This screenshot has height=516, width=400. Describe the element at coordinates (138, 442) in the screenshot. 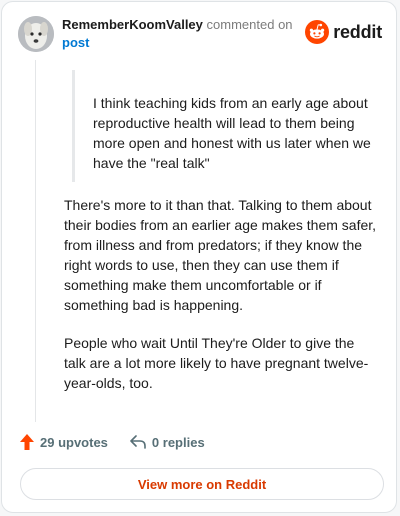

I see `reply-arrow-icon` at that location.